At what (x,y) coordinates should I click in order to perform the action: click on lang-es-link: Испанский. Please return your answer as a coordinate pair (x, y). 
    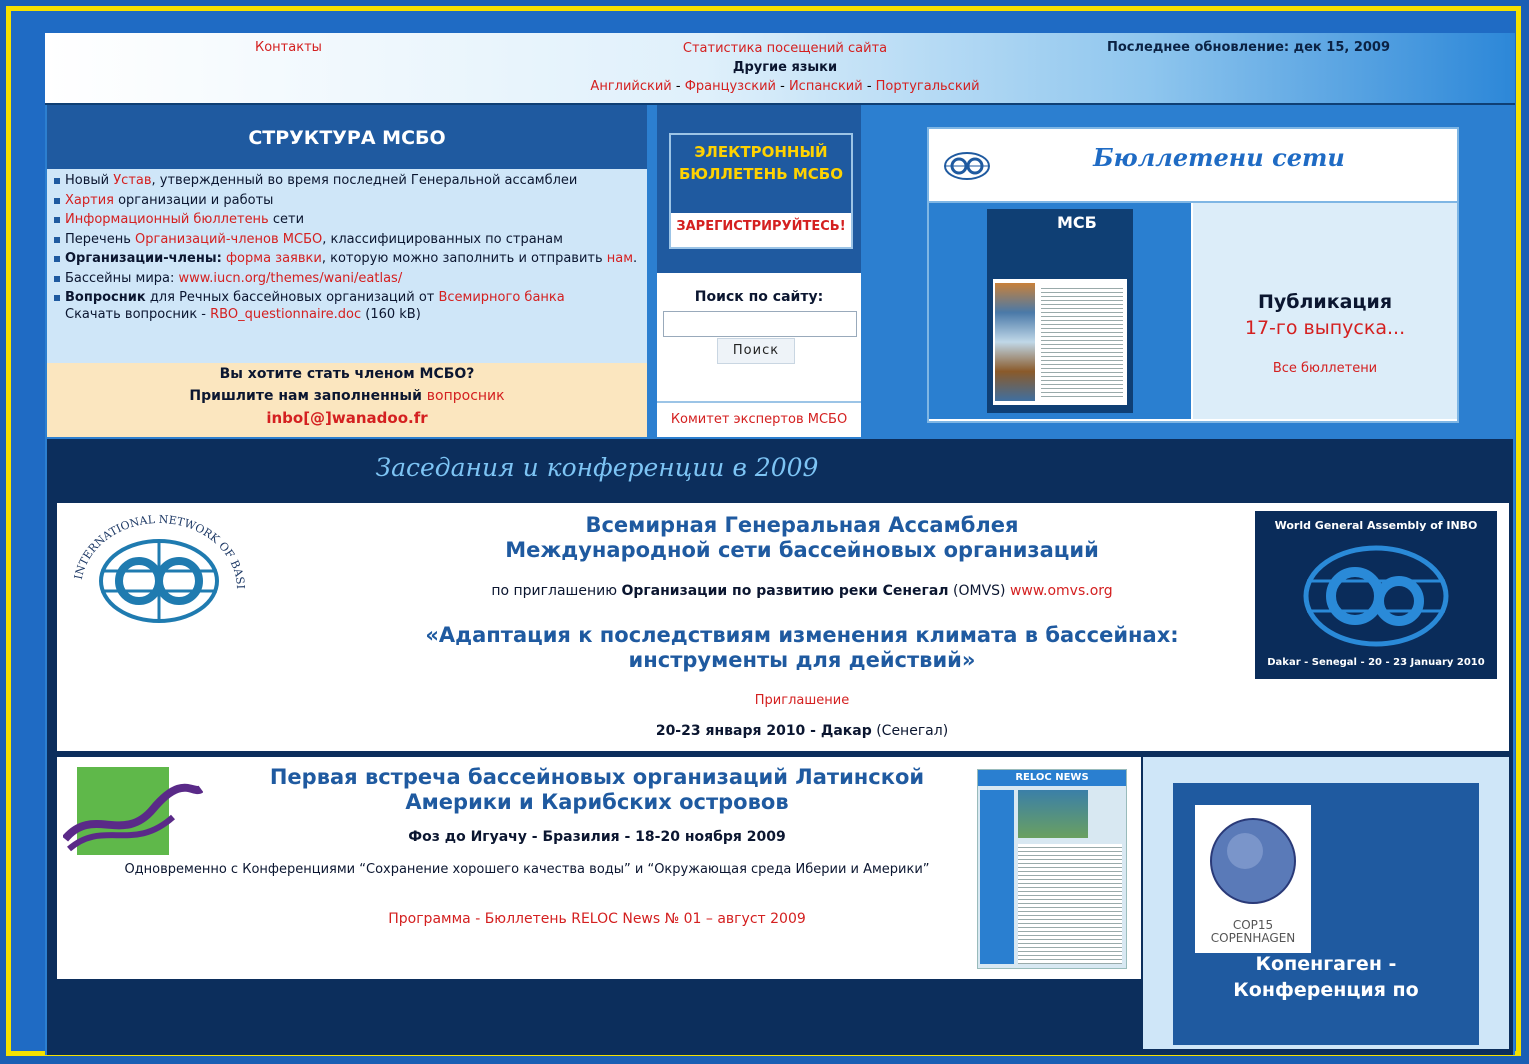
    Looking at the image, I should click on (826, 86).